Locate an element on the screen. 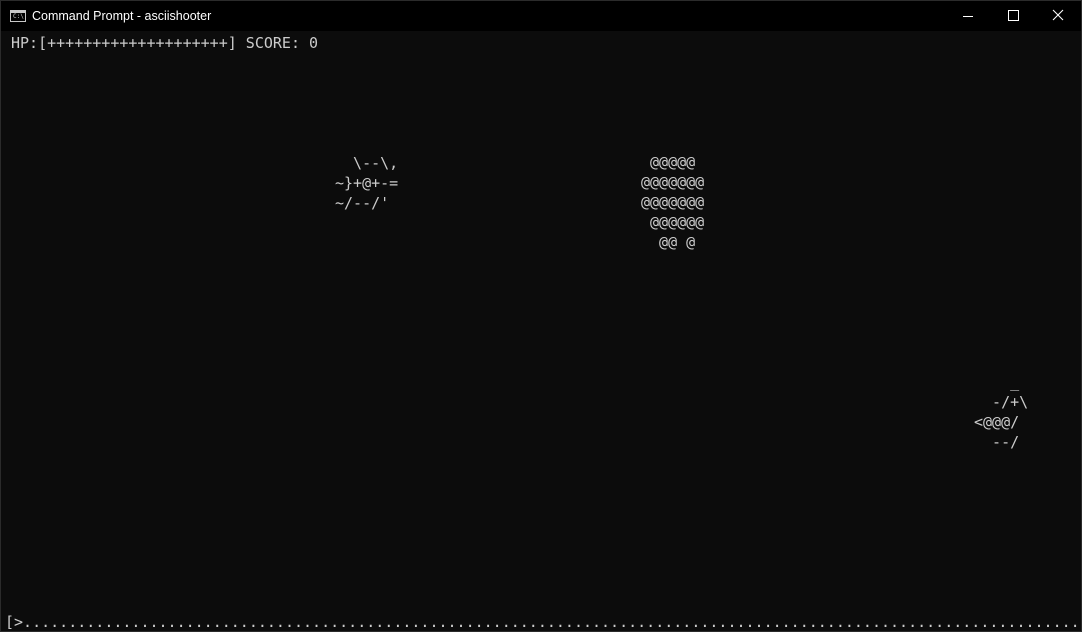 The width and height of the screenshot is (1082, 632). cmd-icon: C:\ is located at coordinates (18, 16).